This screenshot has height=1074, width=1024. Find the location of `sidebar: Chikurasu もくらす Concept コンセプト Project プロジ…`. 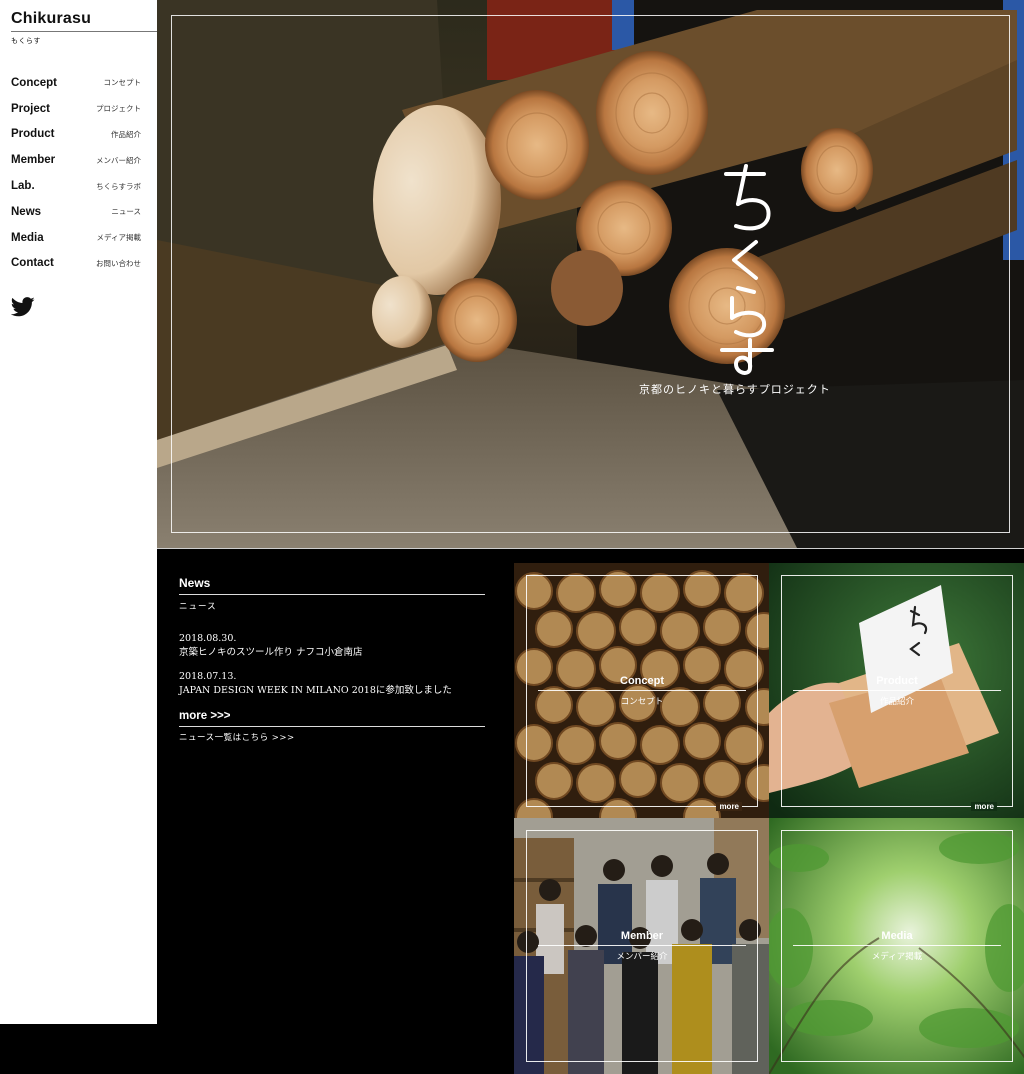

sidebar: Chikurasu もくらす Concept コンセプト Project プロジ… is located at coordinates (78, 512).